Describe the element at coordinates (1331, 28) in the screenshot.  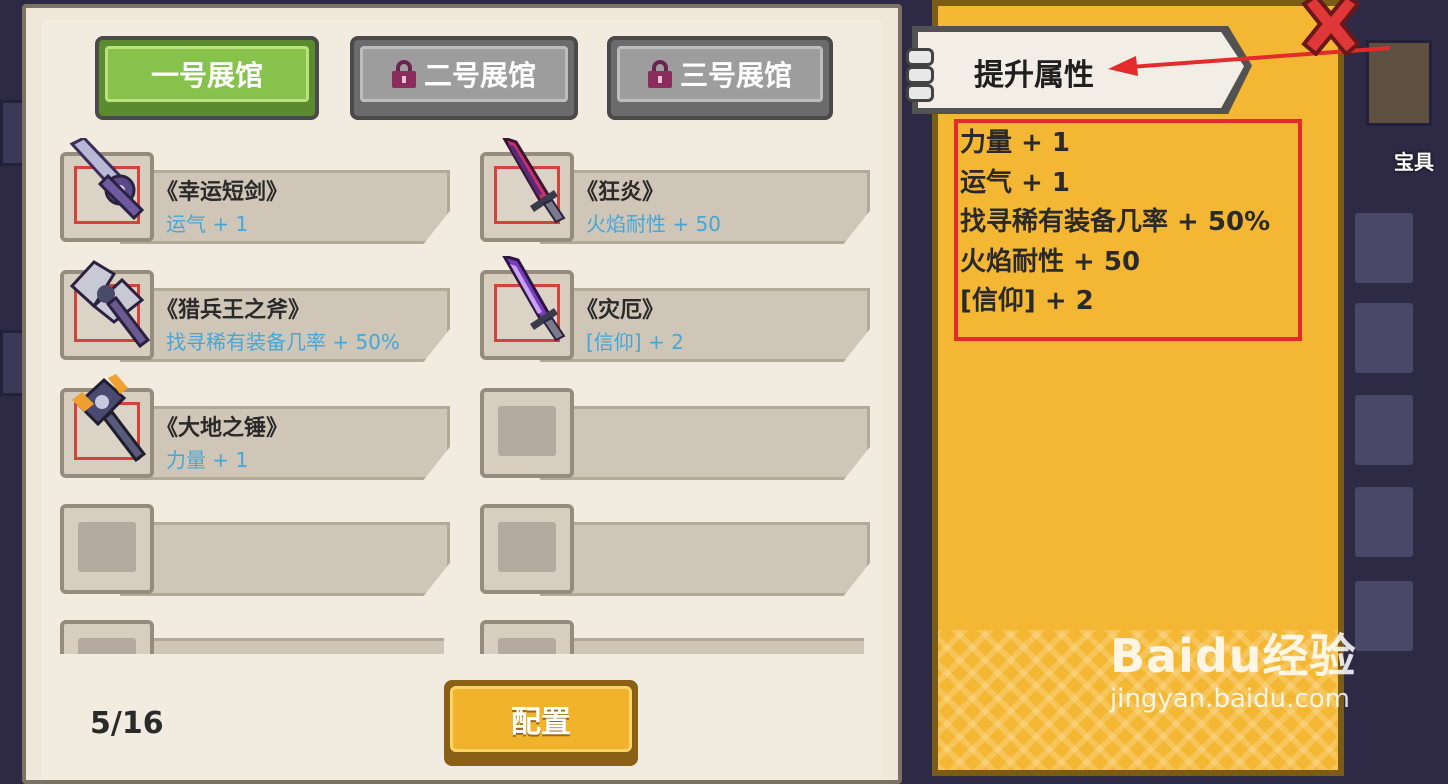
I see `close-icon` at that location.